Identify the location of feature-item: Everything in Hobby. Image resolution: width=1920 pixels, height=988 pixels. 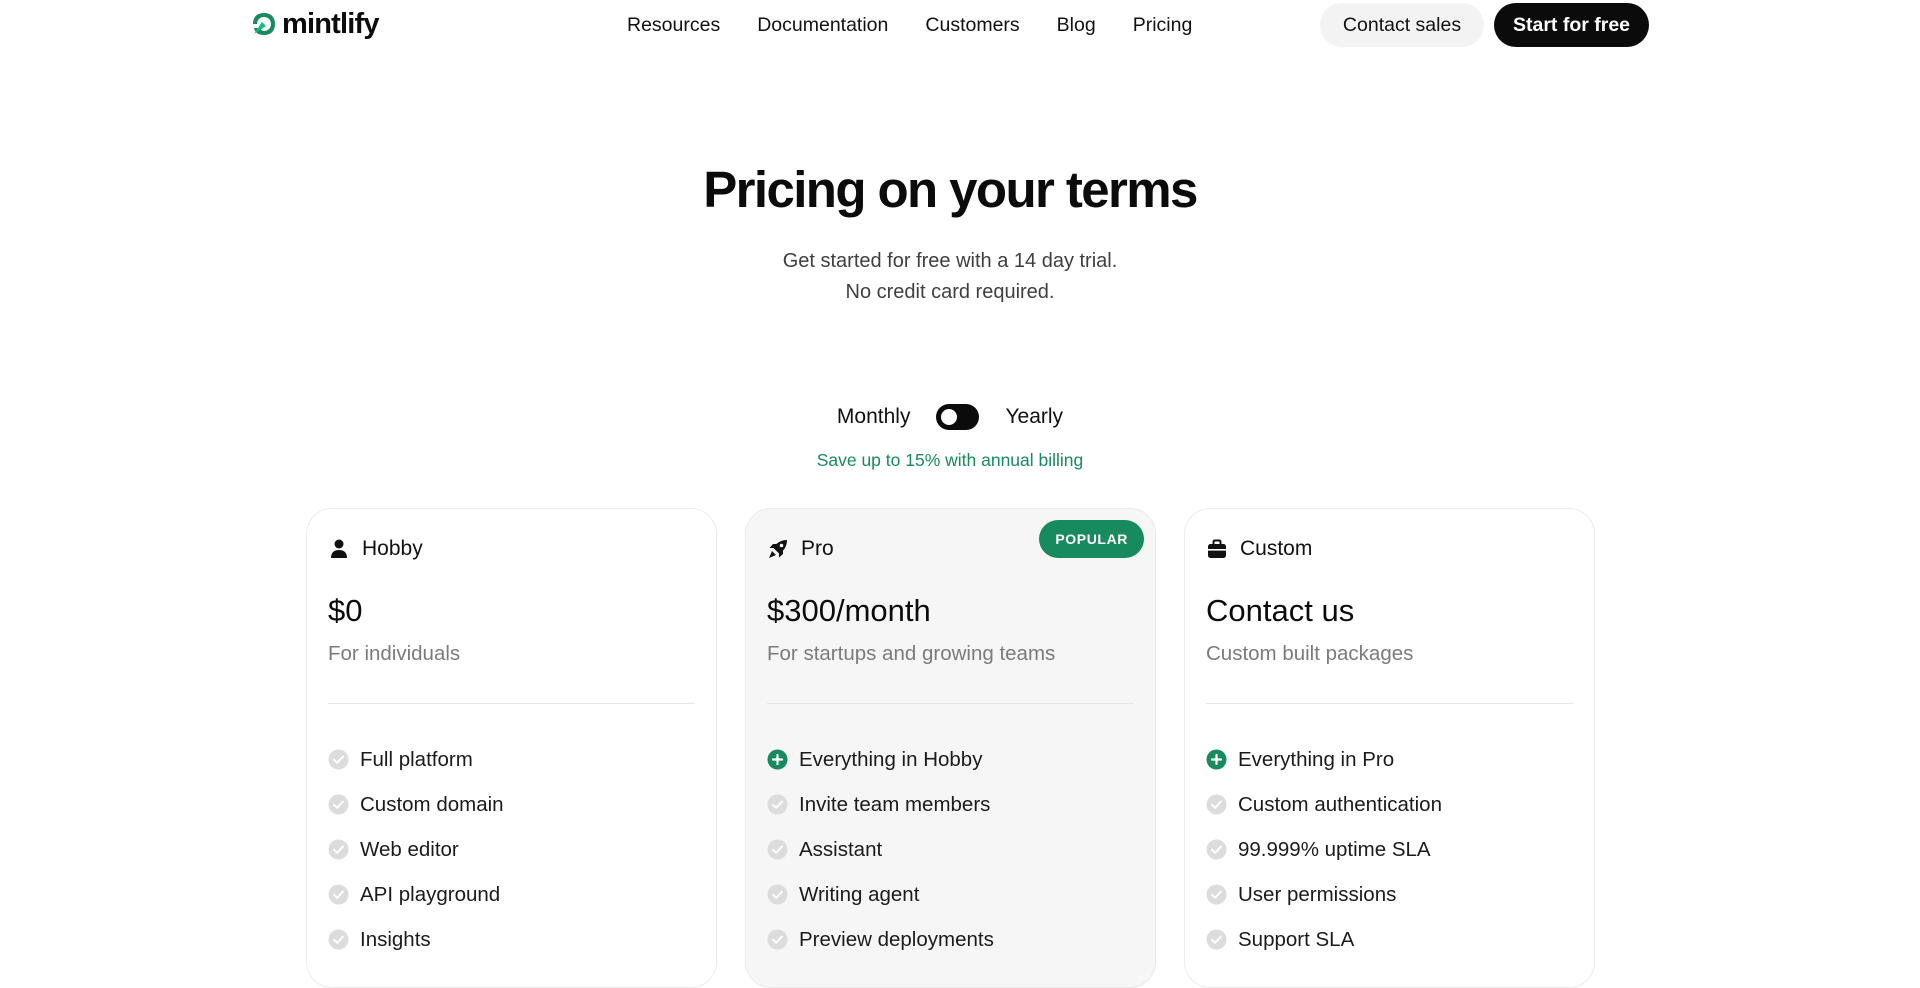
(880, 759).